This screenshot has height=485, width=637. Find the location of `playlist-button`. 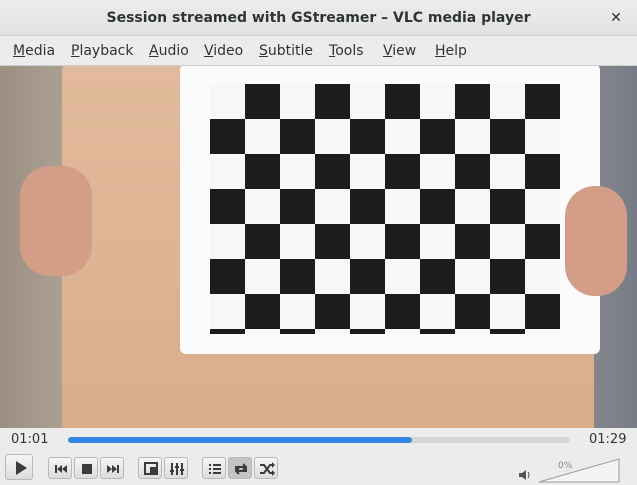

playlist-button is located at coordinates (214, 468).